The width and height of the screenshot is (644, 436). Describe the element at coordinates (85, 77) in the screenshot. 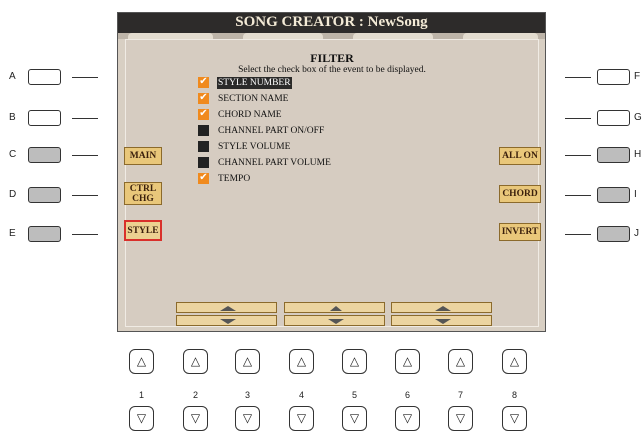

I see `side-line-a` at that location.